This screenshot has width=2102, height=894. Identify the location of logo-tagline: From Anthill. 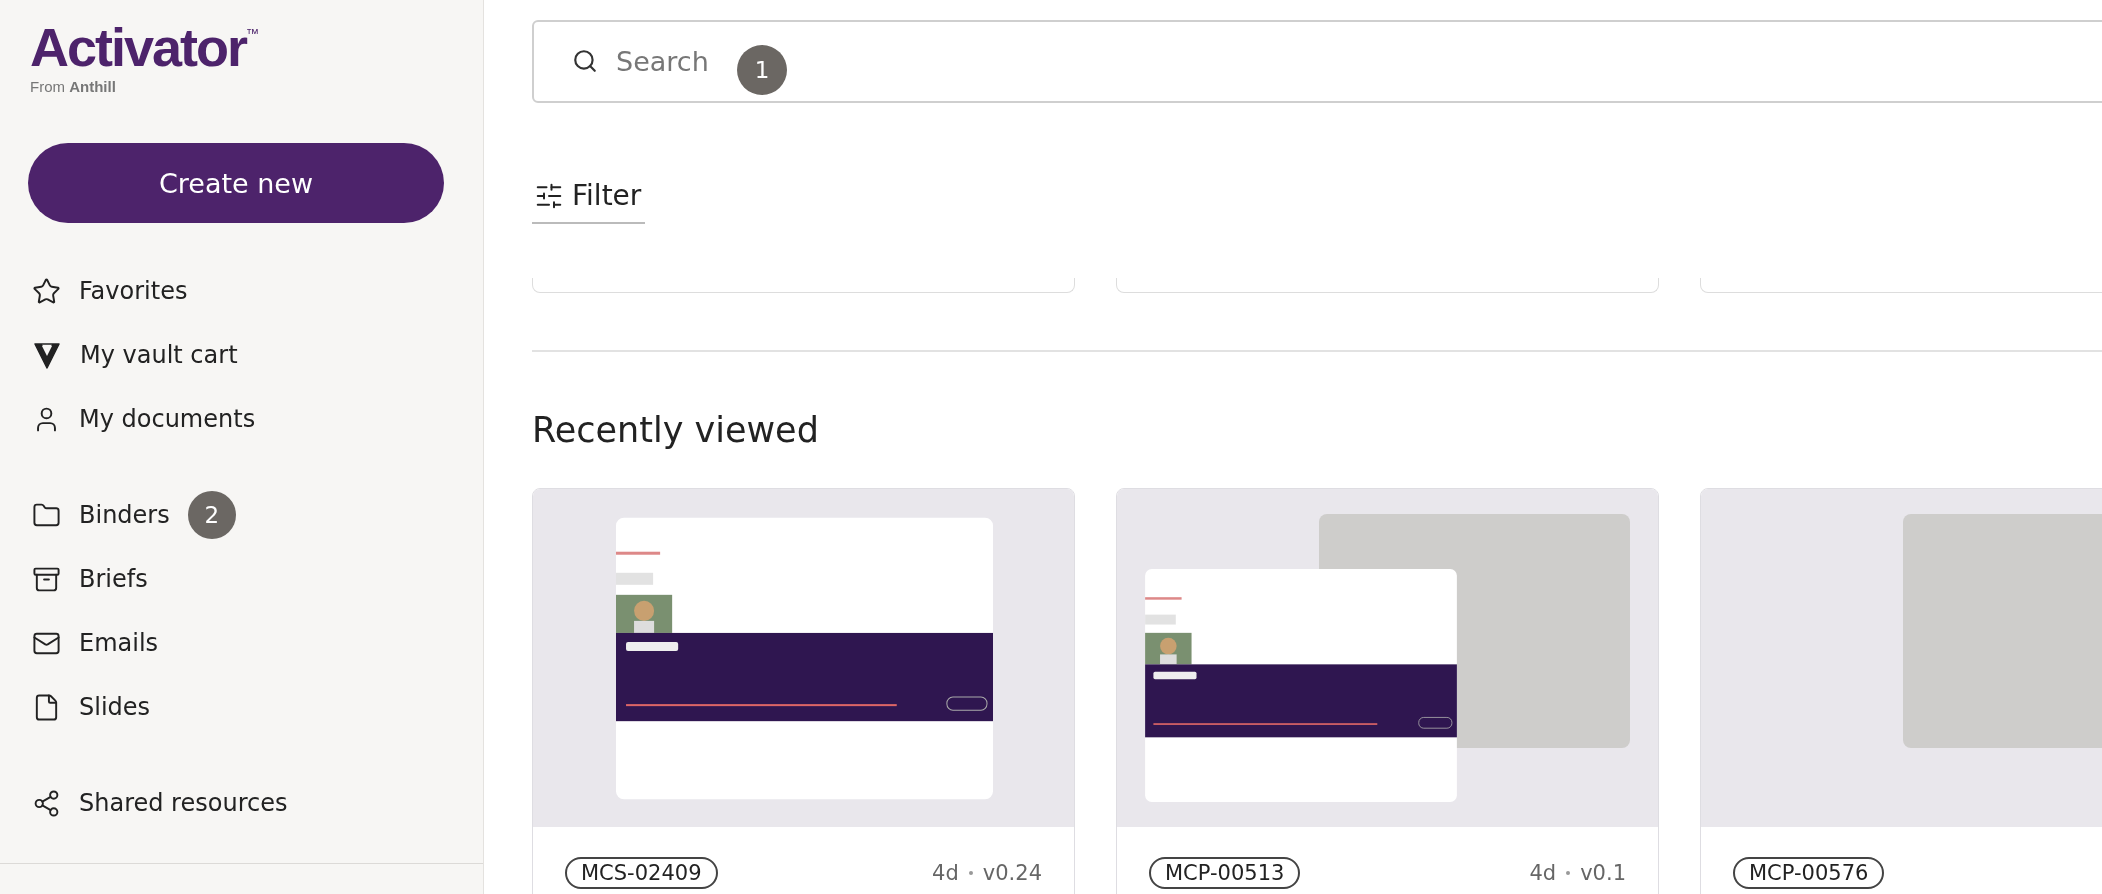
(73, 86).